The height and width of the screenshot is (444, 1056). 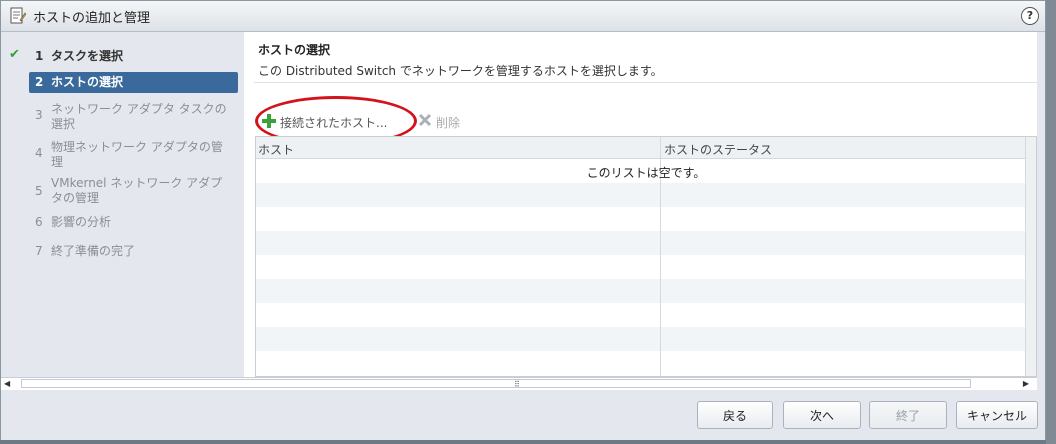 What do you see at coordinates (646, 173) in the screenshot?
I see `empty-list-message: このリストは空です。` at bounding box center [646, 173].